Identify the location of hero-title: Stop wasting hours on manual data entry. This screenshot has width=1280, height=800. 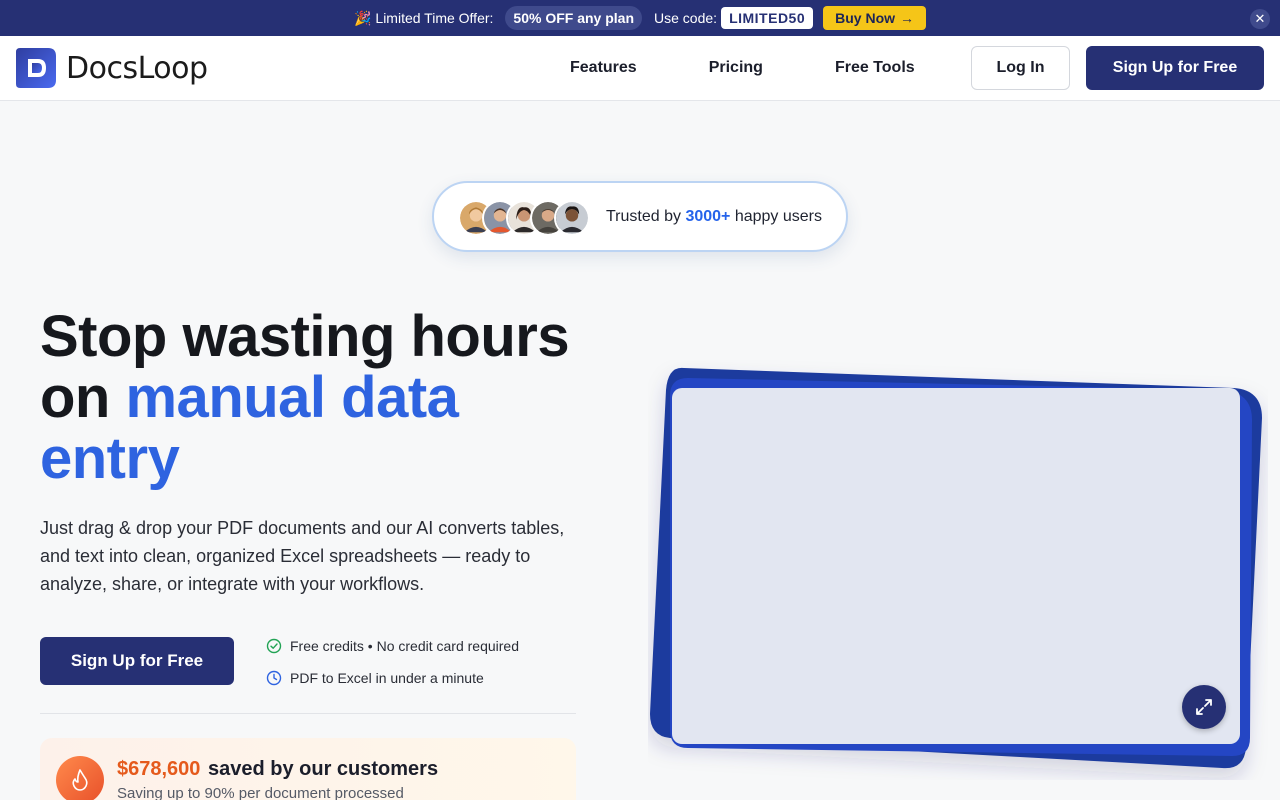
(320, 397).